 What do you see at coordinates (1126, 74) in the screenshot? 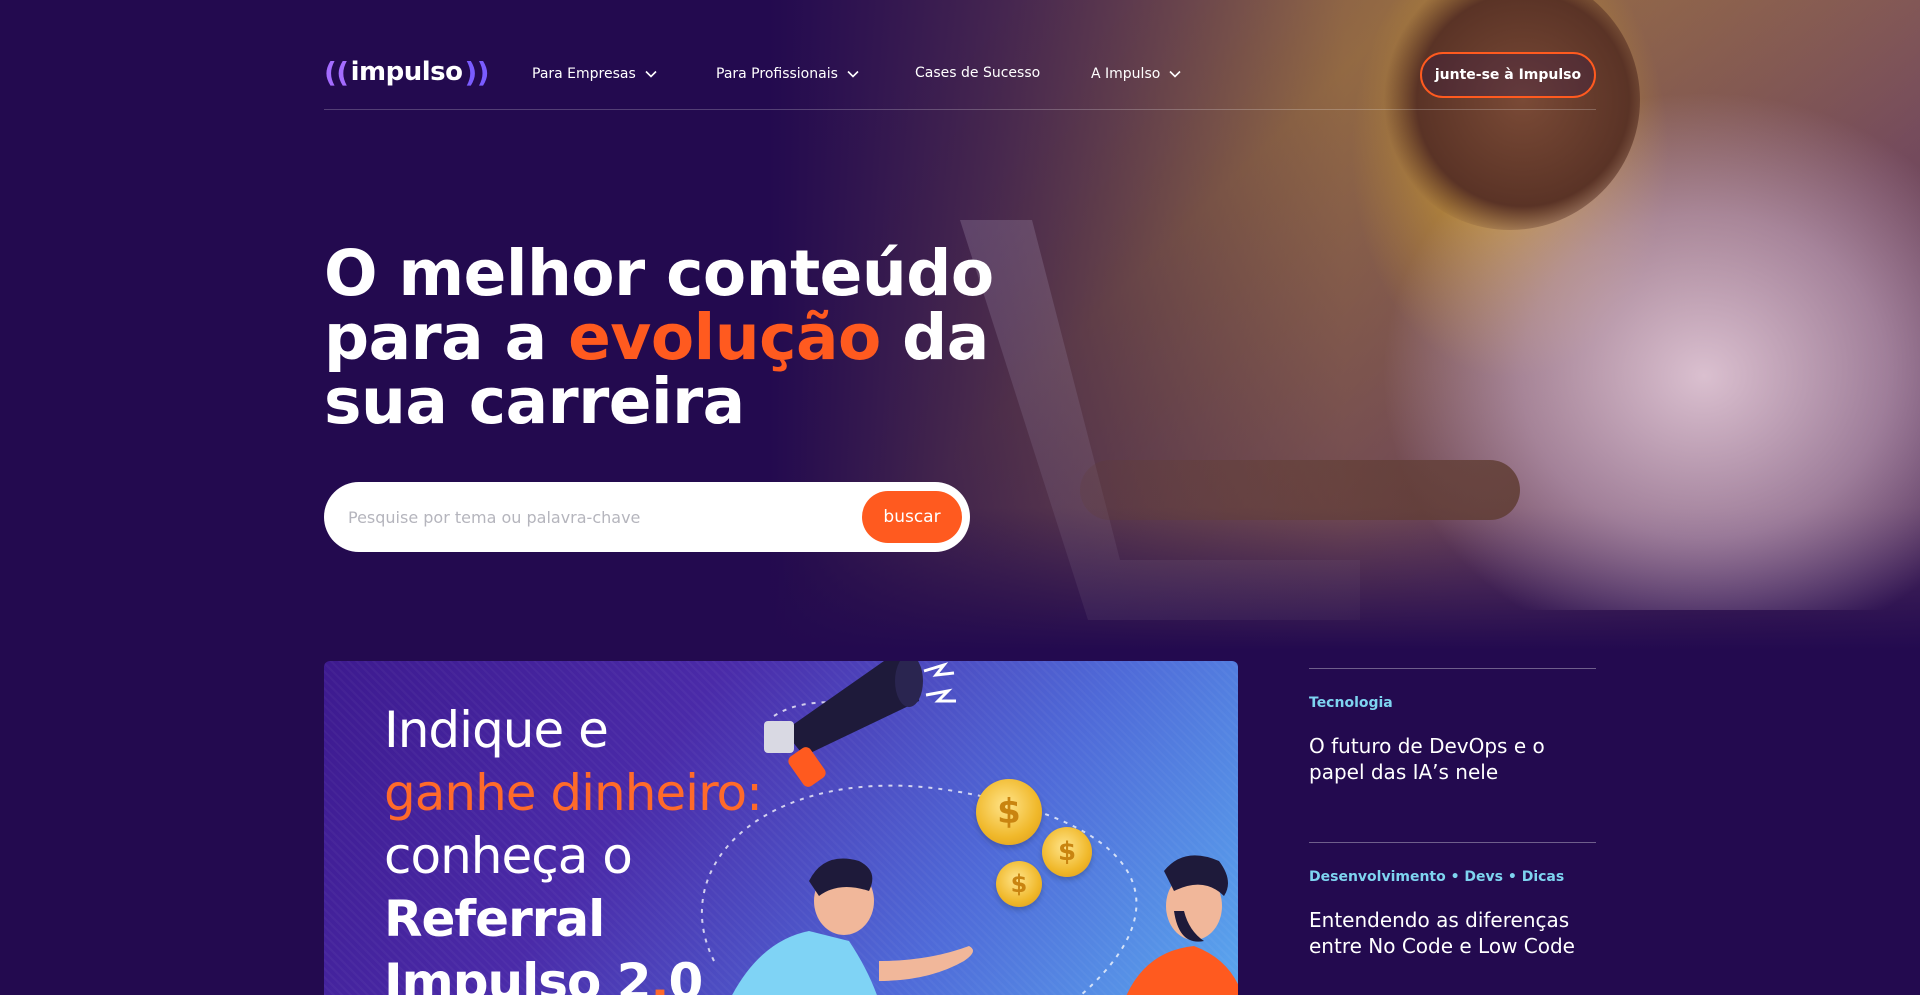
I see `nav-label: A Impulso` at bounding box center [1126, 74].